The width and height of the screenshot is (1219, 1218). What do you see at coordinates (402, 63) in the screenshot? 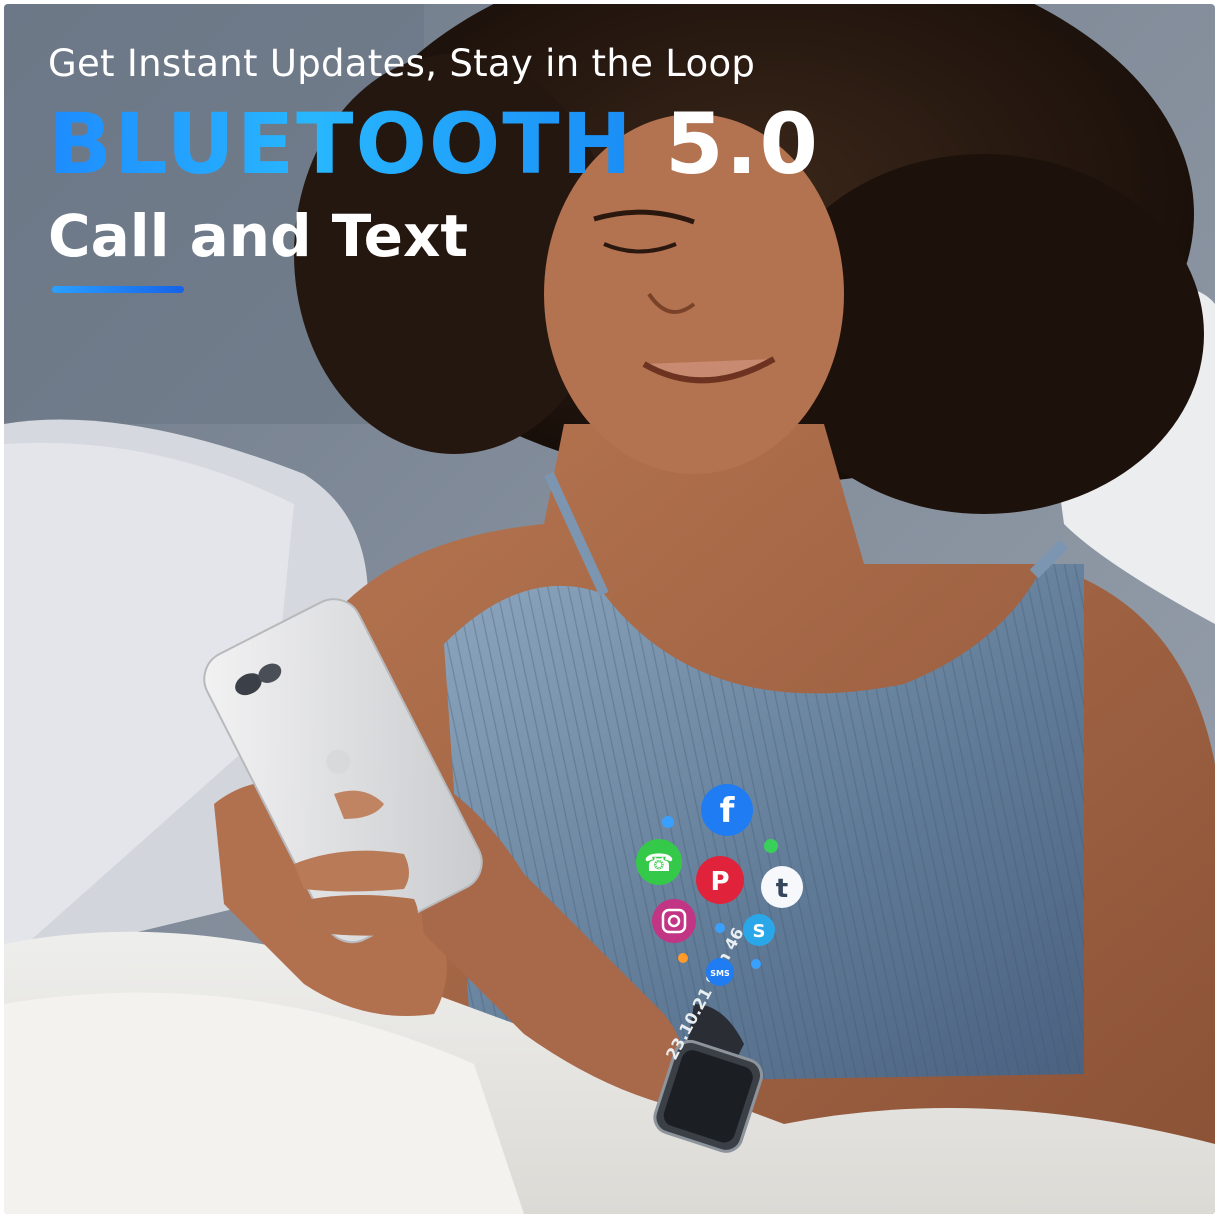
I see `tagline: Get Instant Updates, Stay in the Loop` at bounding box center [402, 63].